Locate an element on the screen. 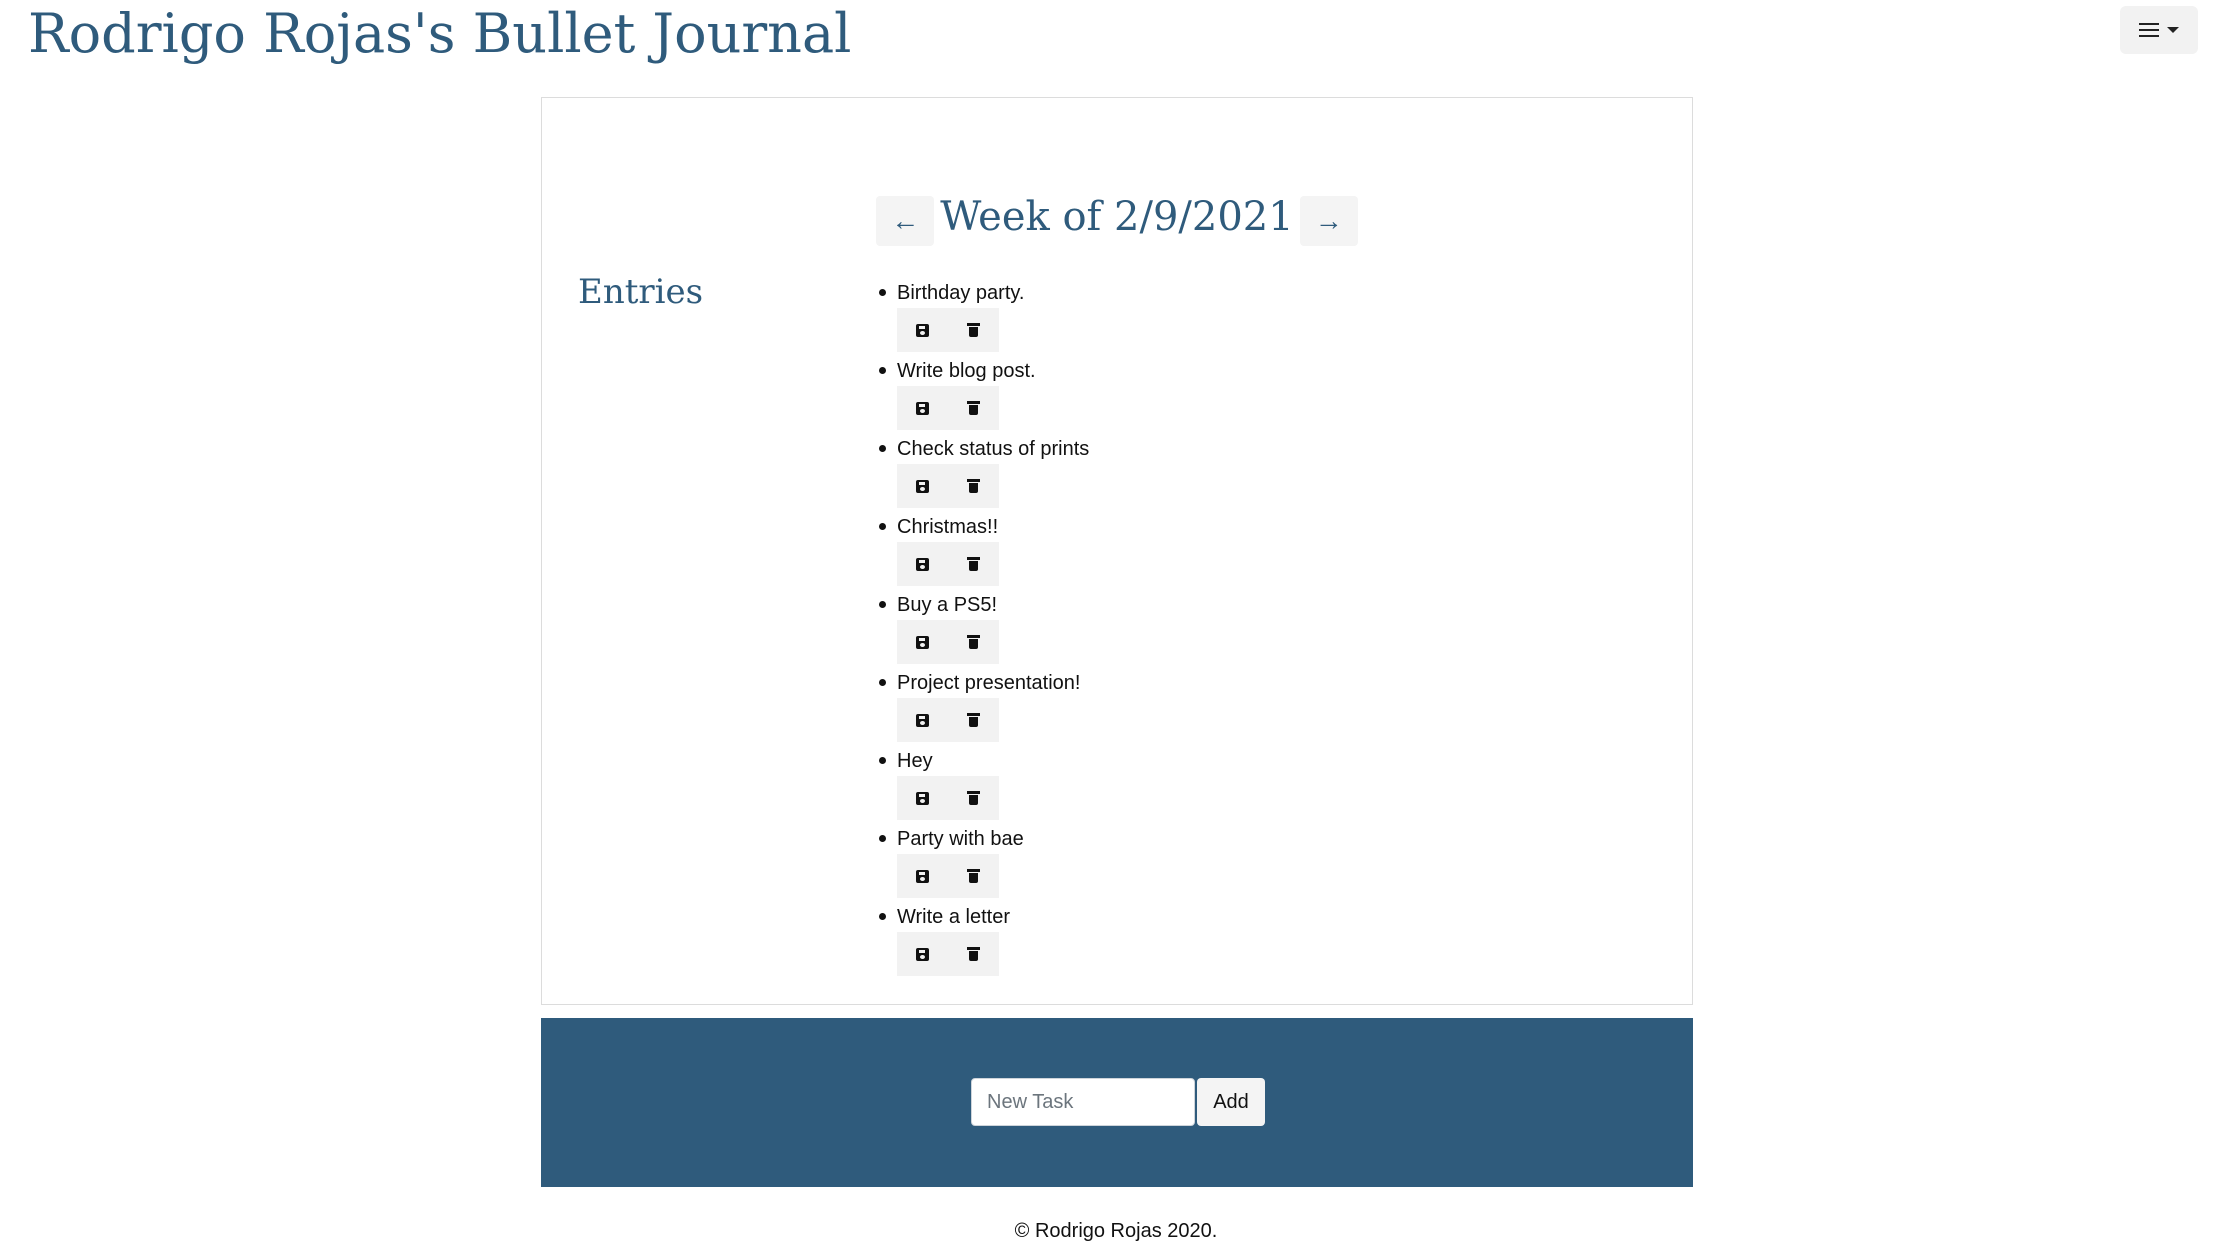 The image size is (2216, 1247). list-item: Write a letter is located at coordinates (984, 941).